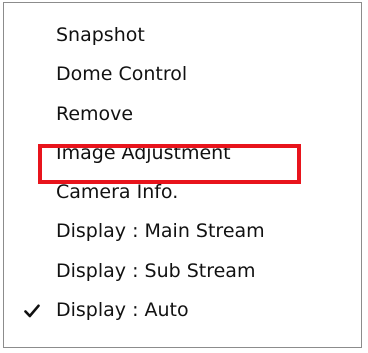 The width and height of the screenshot is (368, 353). Describe the element at coordinates (182, 114) in the screenshot. I see `menu-item-remove: Remove` at that location.